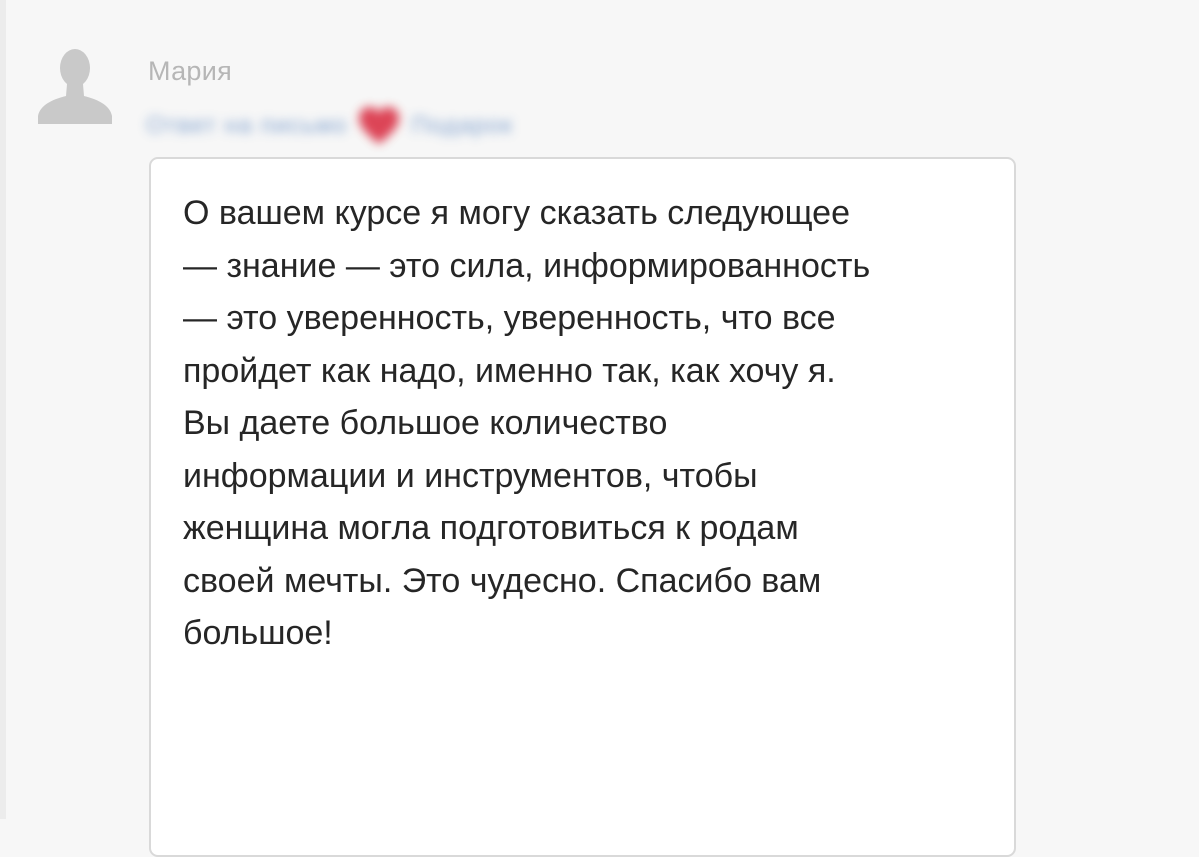 The height and width of the screenshot is (857, 1199). What do you see at coordinates (75, 84) in the screenshot?
I see `user-avatar-icon` at bounding box center [75, 84].